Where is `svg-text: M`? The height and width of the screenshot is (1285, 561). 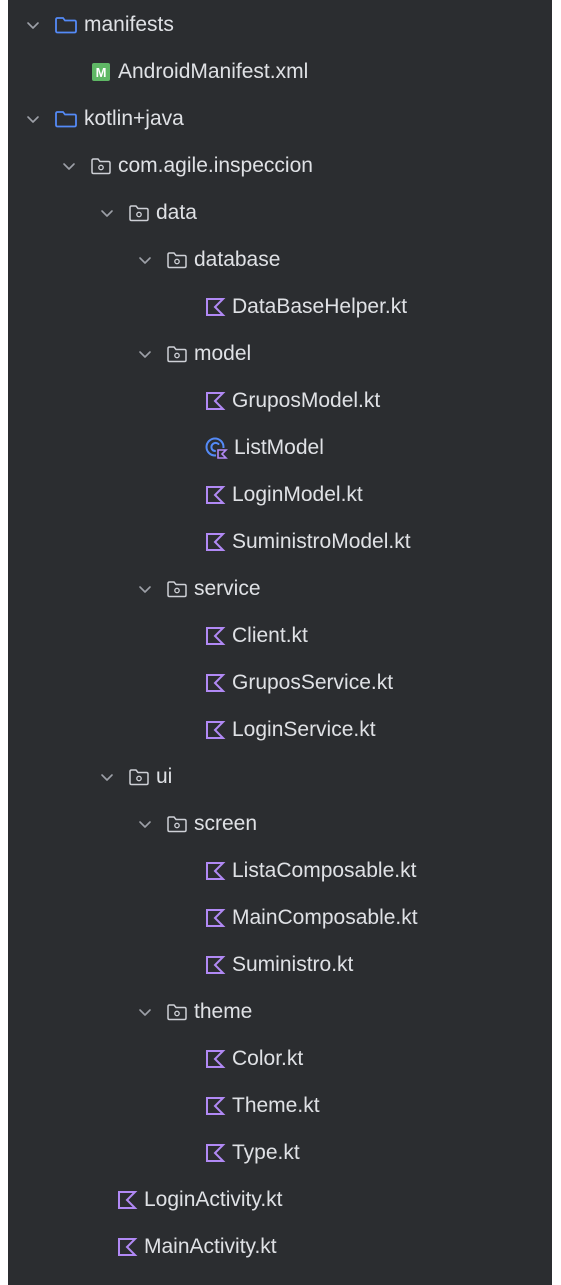
svg-text: M is located at coordinates (101, 72).